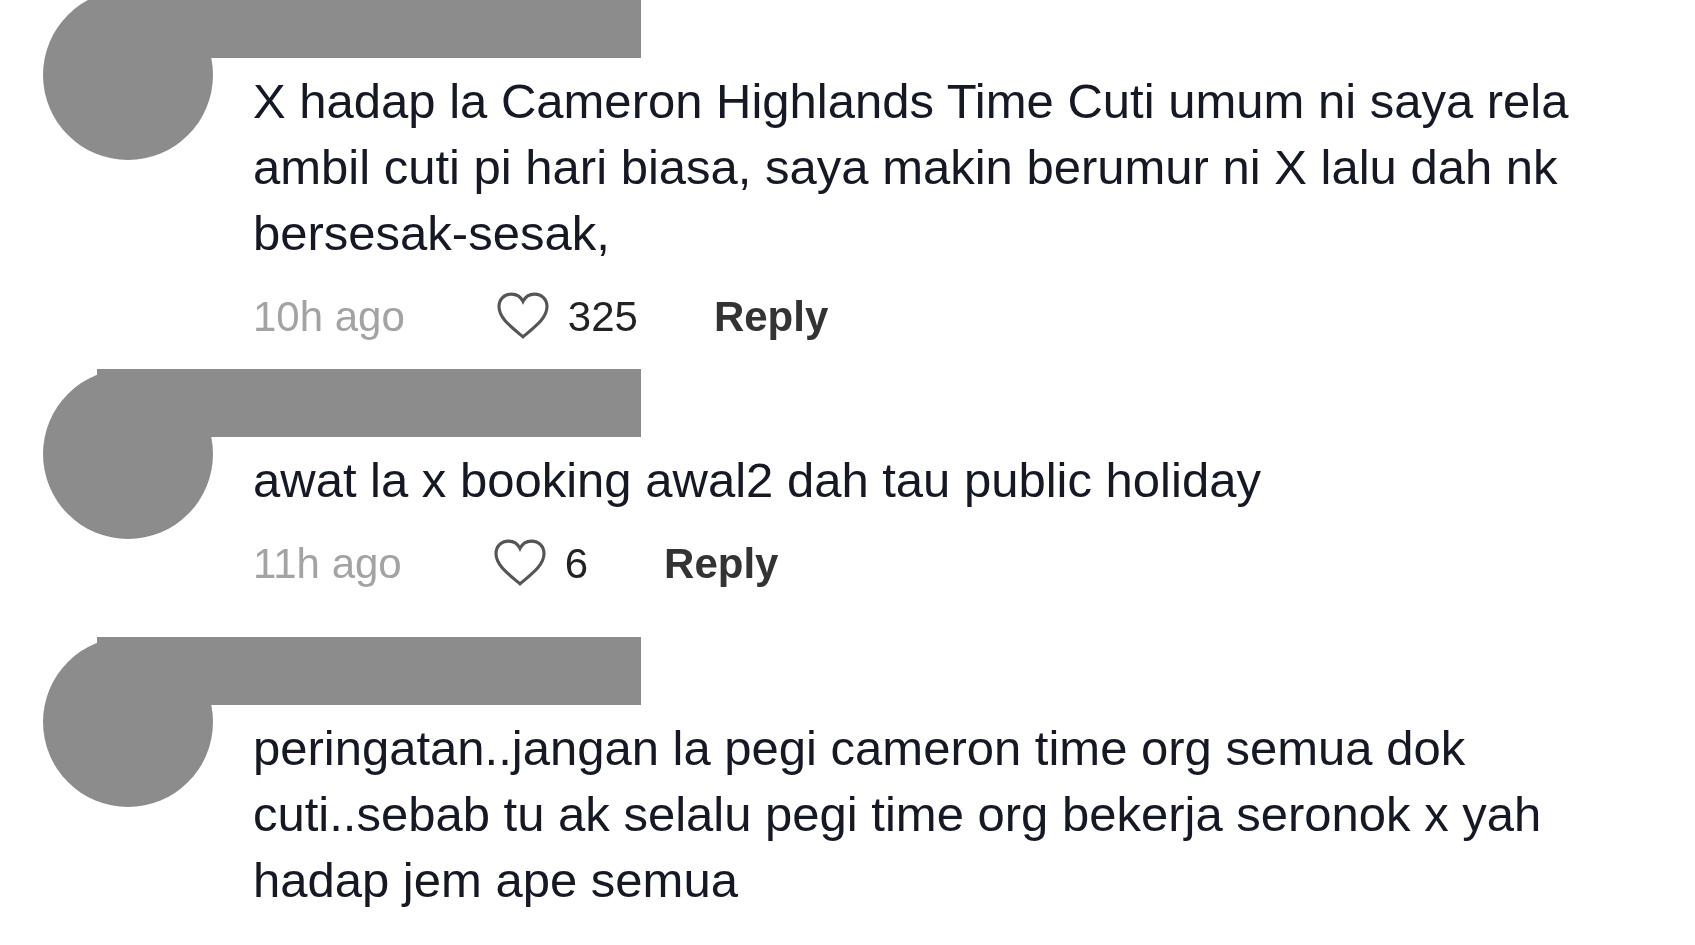  Describe the element at coordinates (329, 316) in the screenshot. I see `comment-time: 10h ago` at that location.